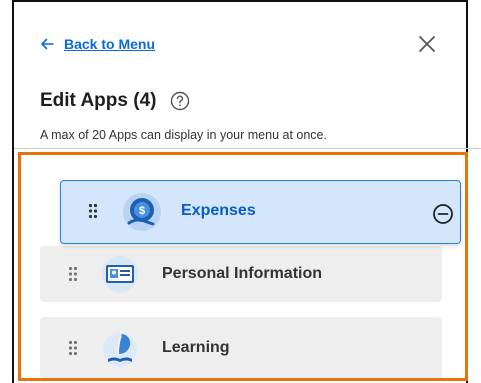  I want to click on page-title: Edit Apps (4), so click(98, 100).